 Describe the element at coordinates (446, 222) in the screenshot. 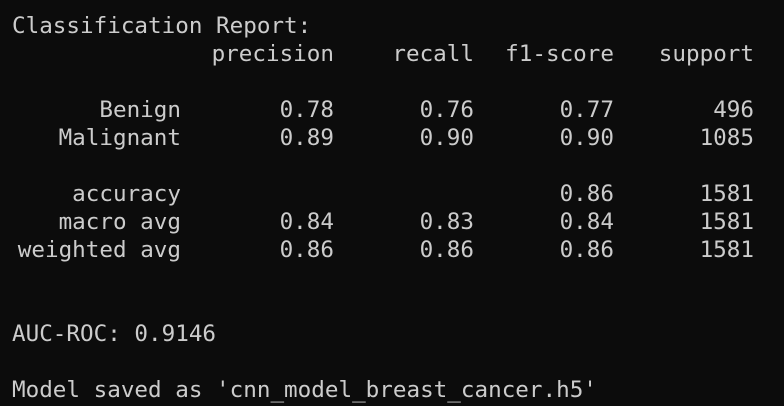

I see `row-recall: 0.83` at that location.